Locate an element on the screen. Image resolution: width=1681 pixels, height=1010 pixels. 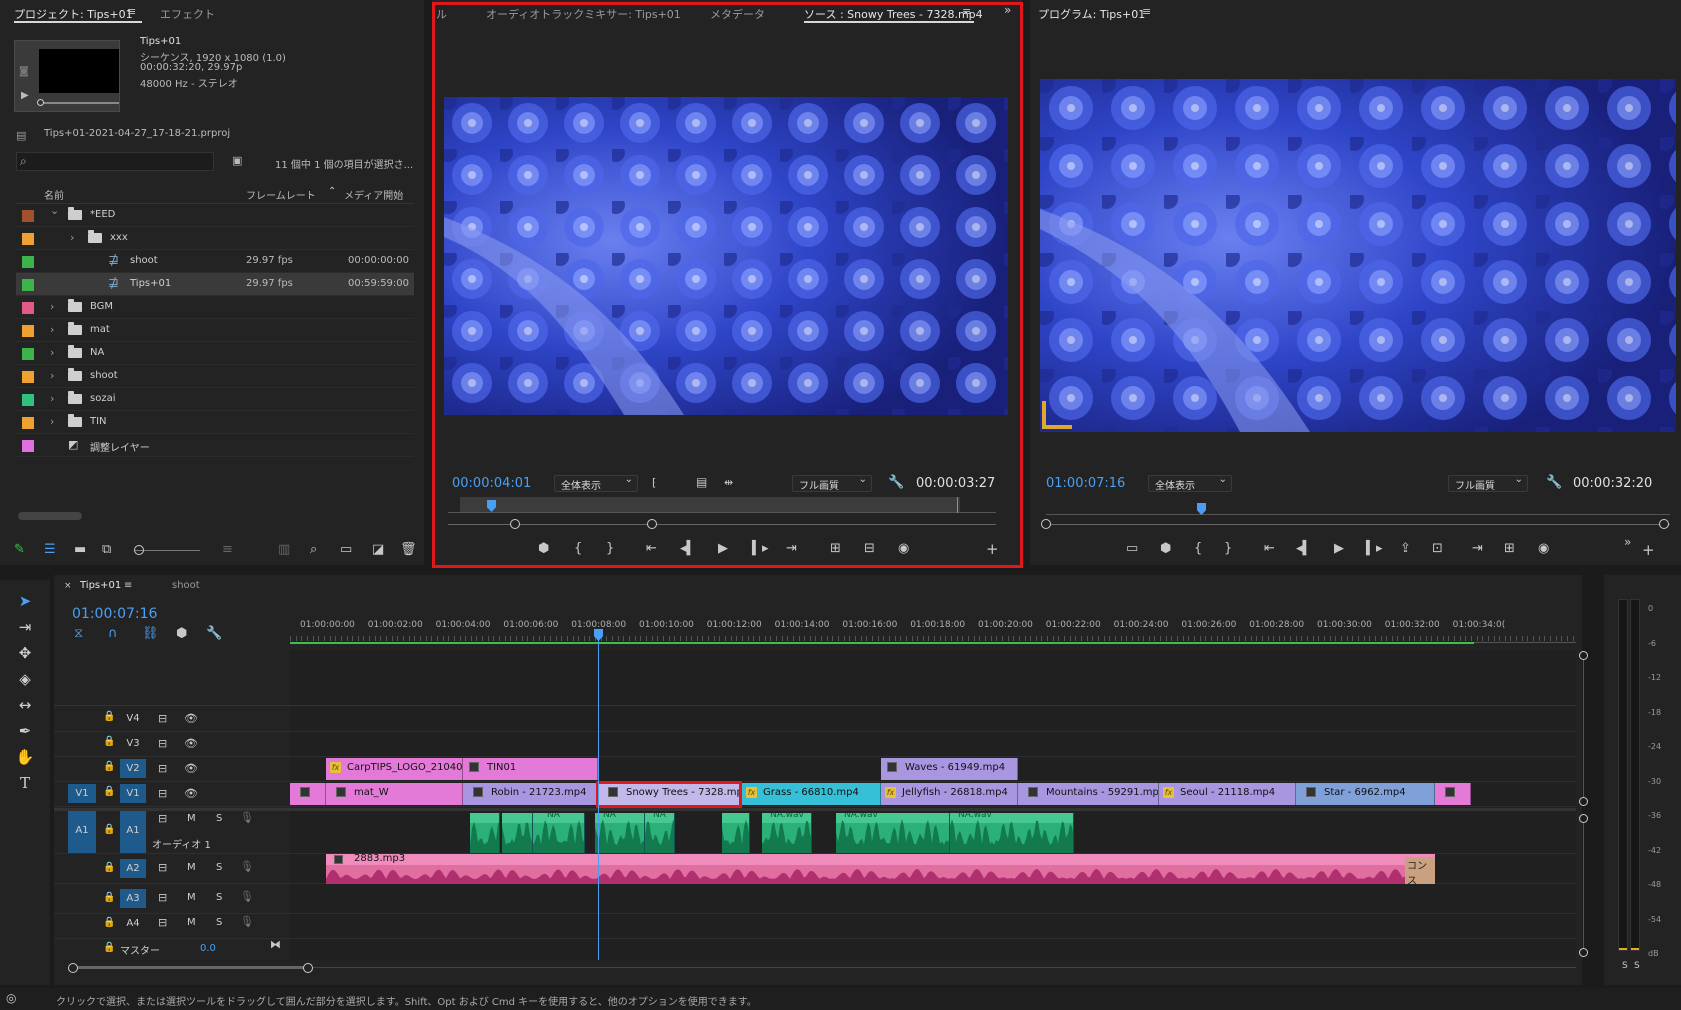
comparison-view-icon: ⊞ is located at coordinates (1509, 548).